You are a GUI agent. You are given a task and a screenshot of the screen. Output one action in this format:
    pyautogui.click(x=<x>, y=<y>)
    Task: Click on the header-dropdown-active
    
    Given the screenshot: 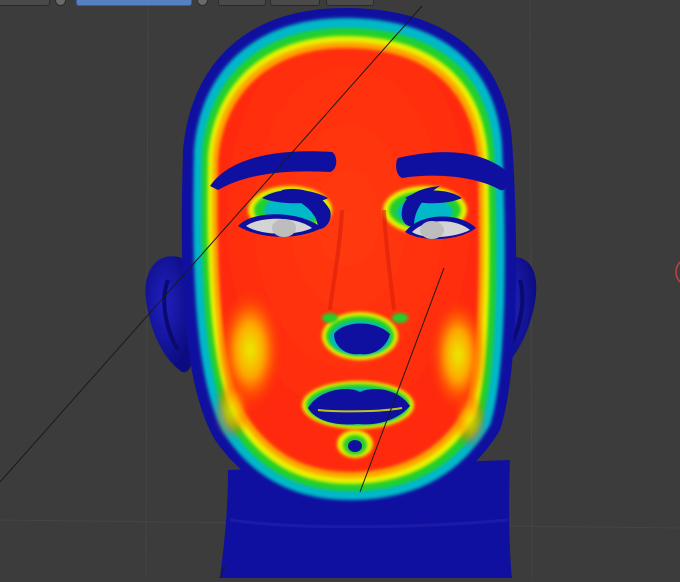 What is the action you would take?
    pyautogui.click(x=134, y=3)
    